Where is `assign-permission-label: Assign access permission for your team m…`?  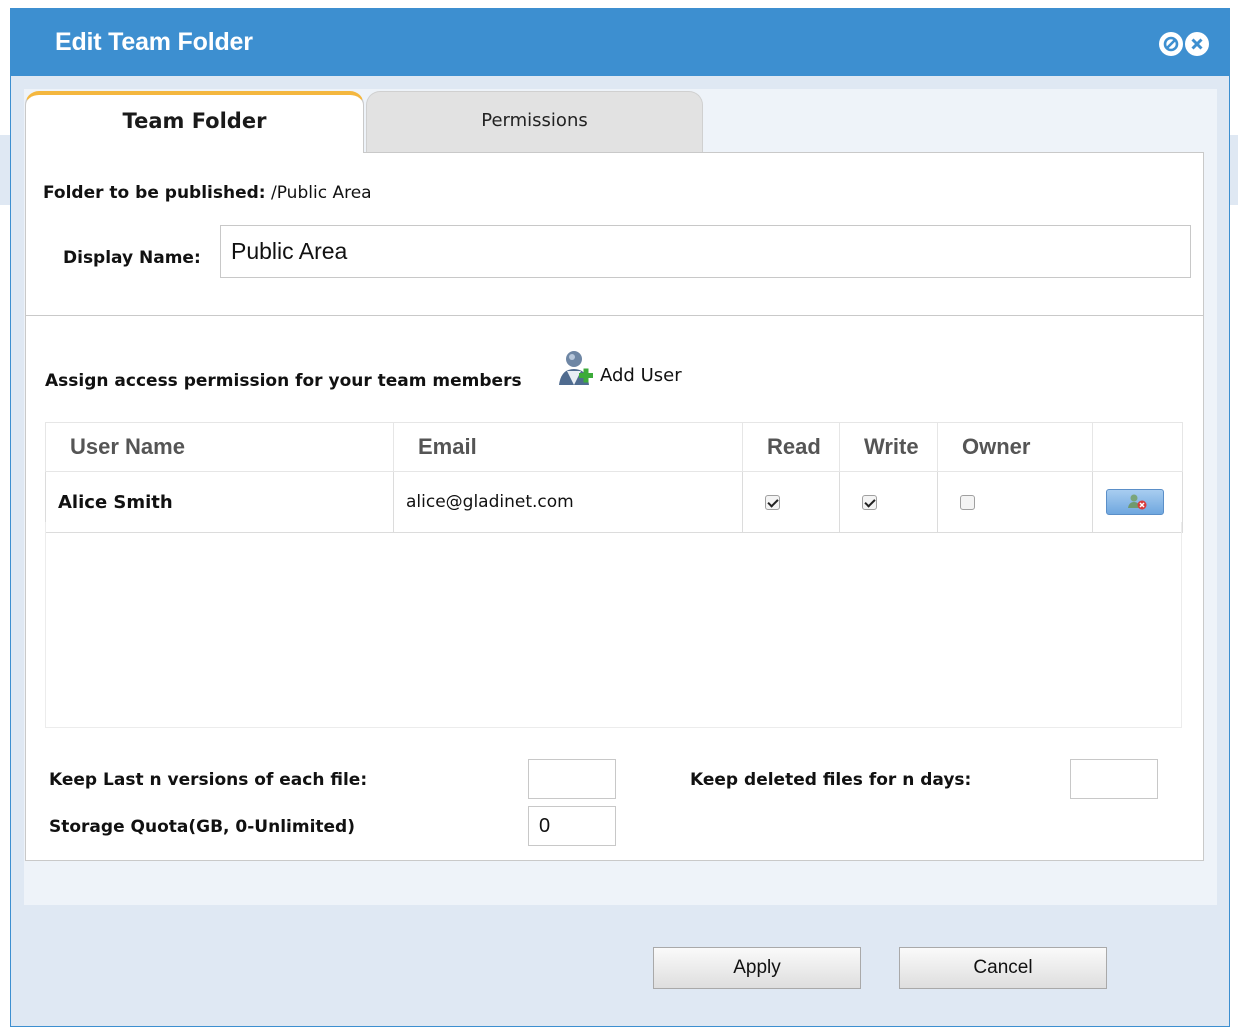 assign-permission-label: Assign access permission for your team m… is located at coordinates (283, 381).